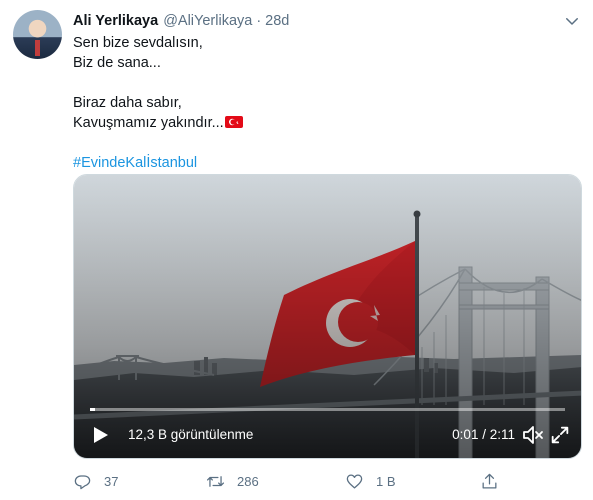 The height and width of the screenshot is (500, 593). I want to click on play-icon, so click(100, 435).